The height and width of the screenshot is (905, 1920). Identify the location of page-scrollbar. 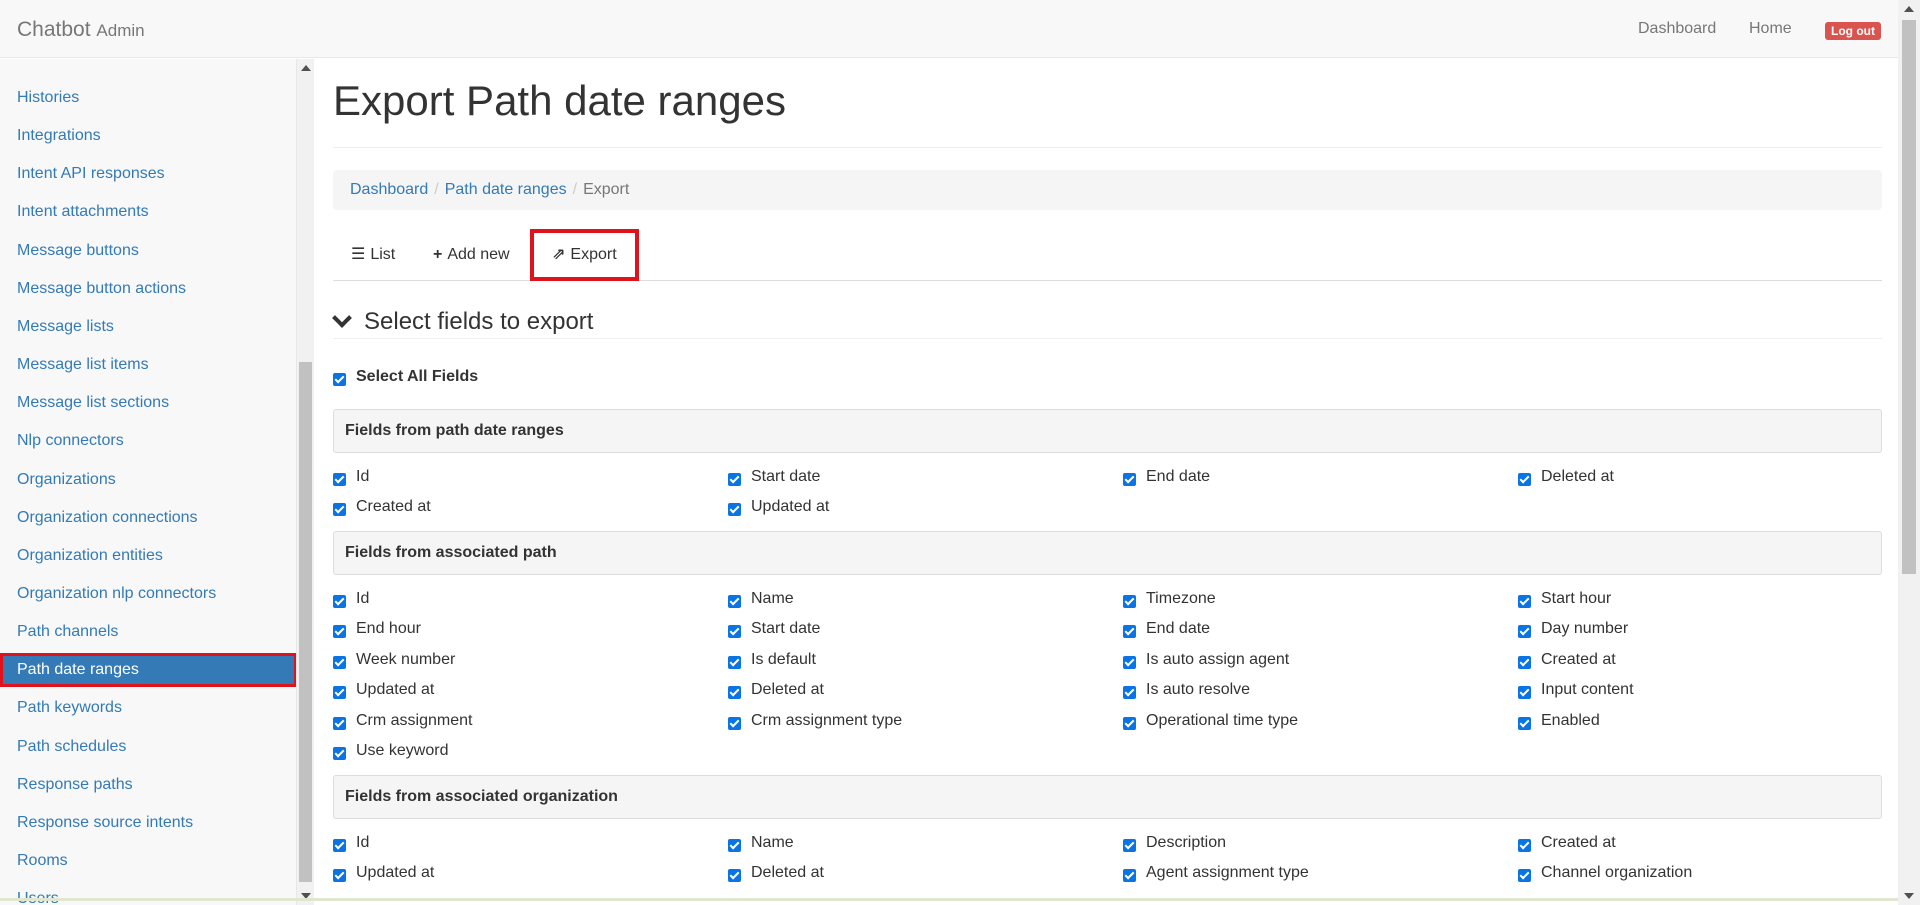
(1909, 452).